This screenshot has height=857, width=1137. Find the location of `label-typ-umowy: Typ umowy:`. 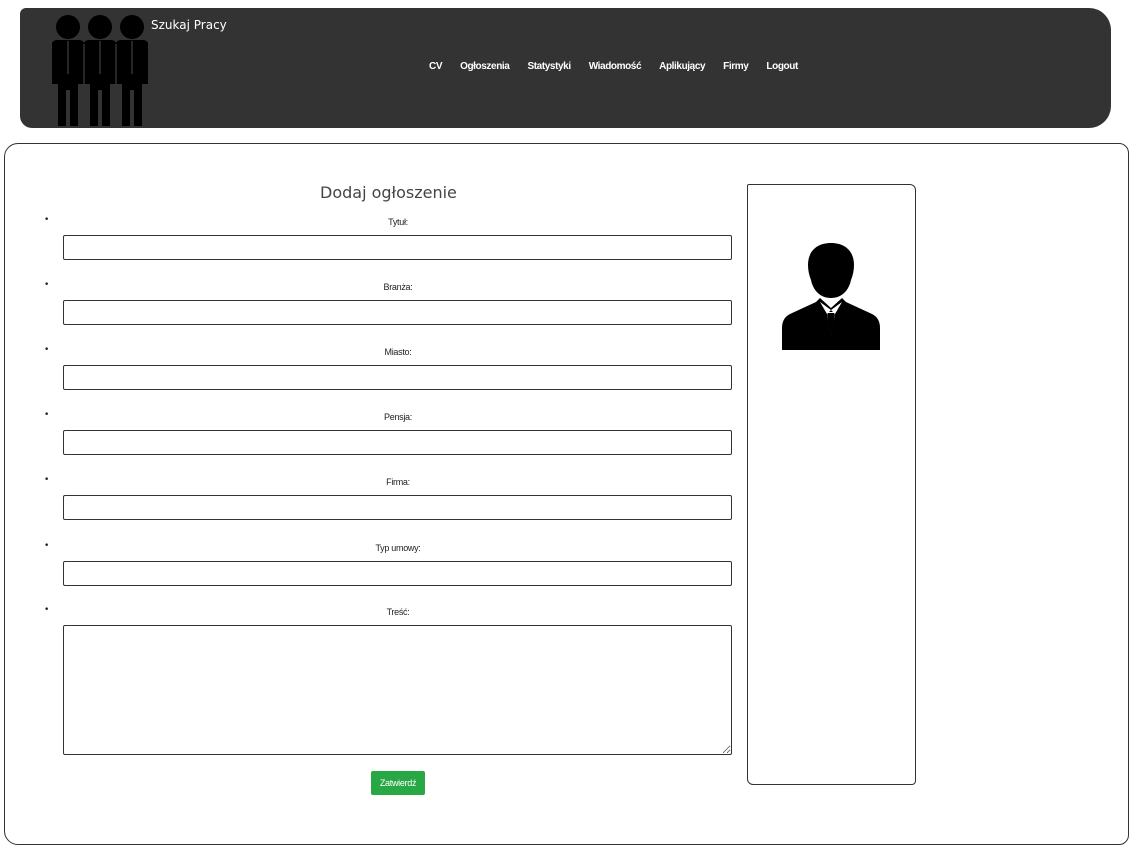

label-typ-umowy: Typ umowy: is located at coordinates (398, 548).